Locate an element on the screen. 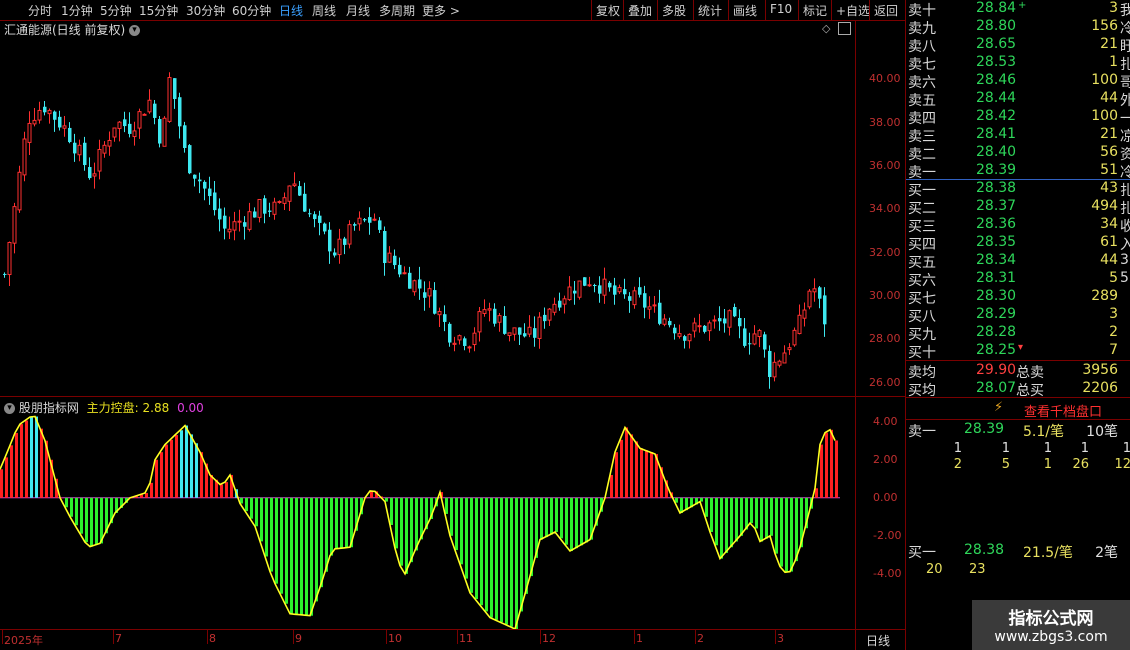  orderbook-row: 买一 28.38 43 扎 is located at coordinates (1018, 189).